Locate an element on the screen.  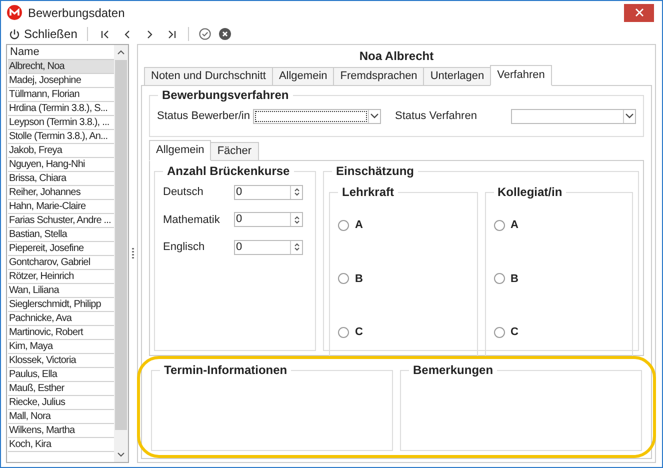
check-circle-icon is located at coordinates (205, 34).